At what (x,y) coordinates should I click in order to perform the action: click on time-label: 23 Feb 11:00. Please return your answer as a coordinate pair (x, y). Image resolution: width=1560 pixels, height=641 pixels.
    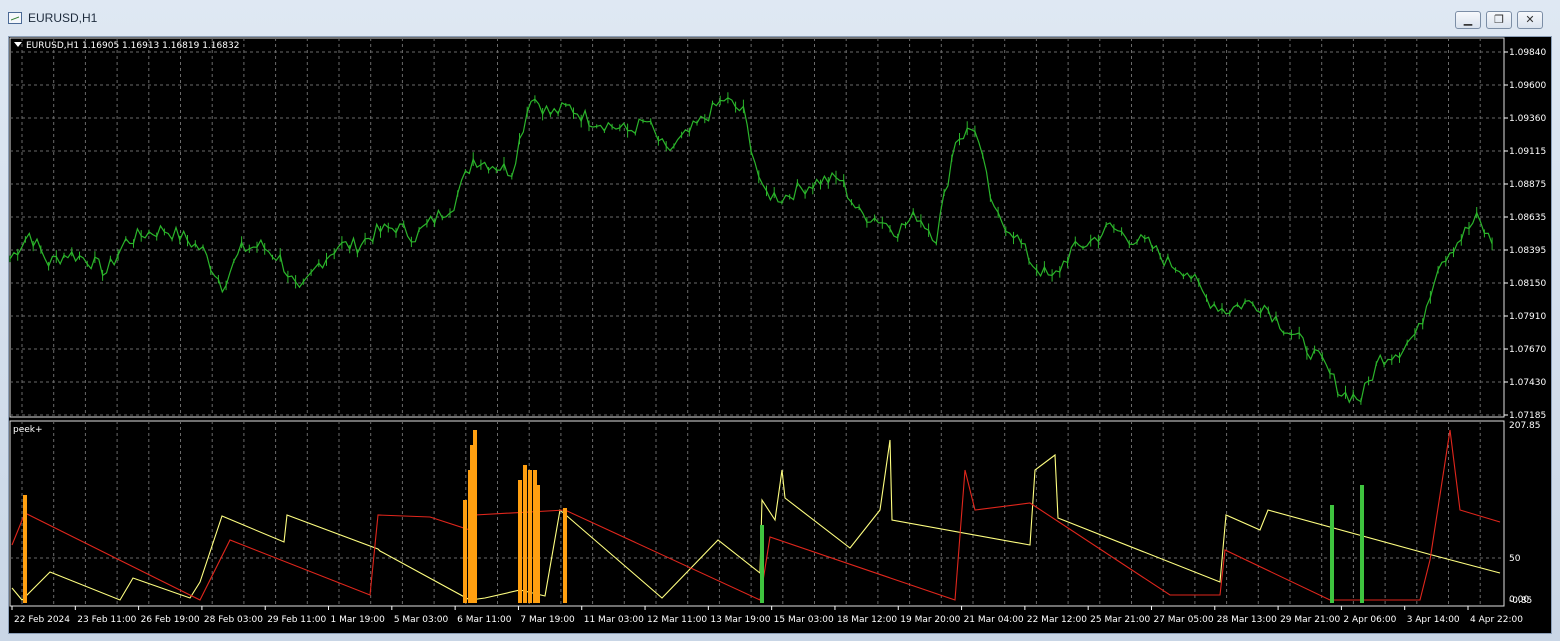
    Looking at the image, I should click on (106, 620).